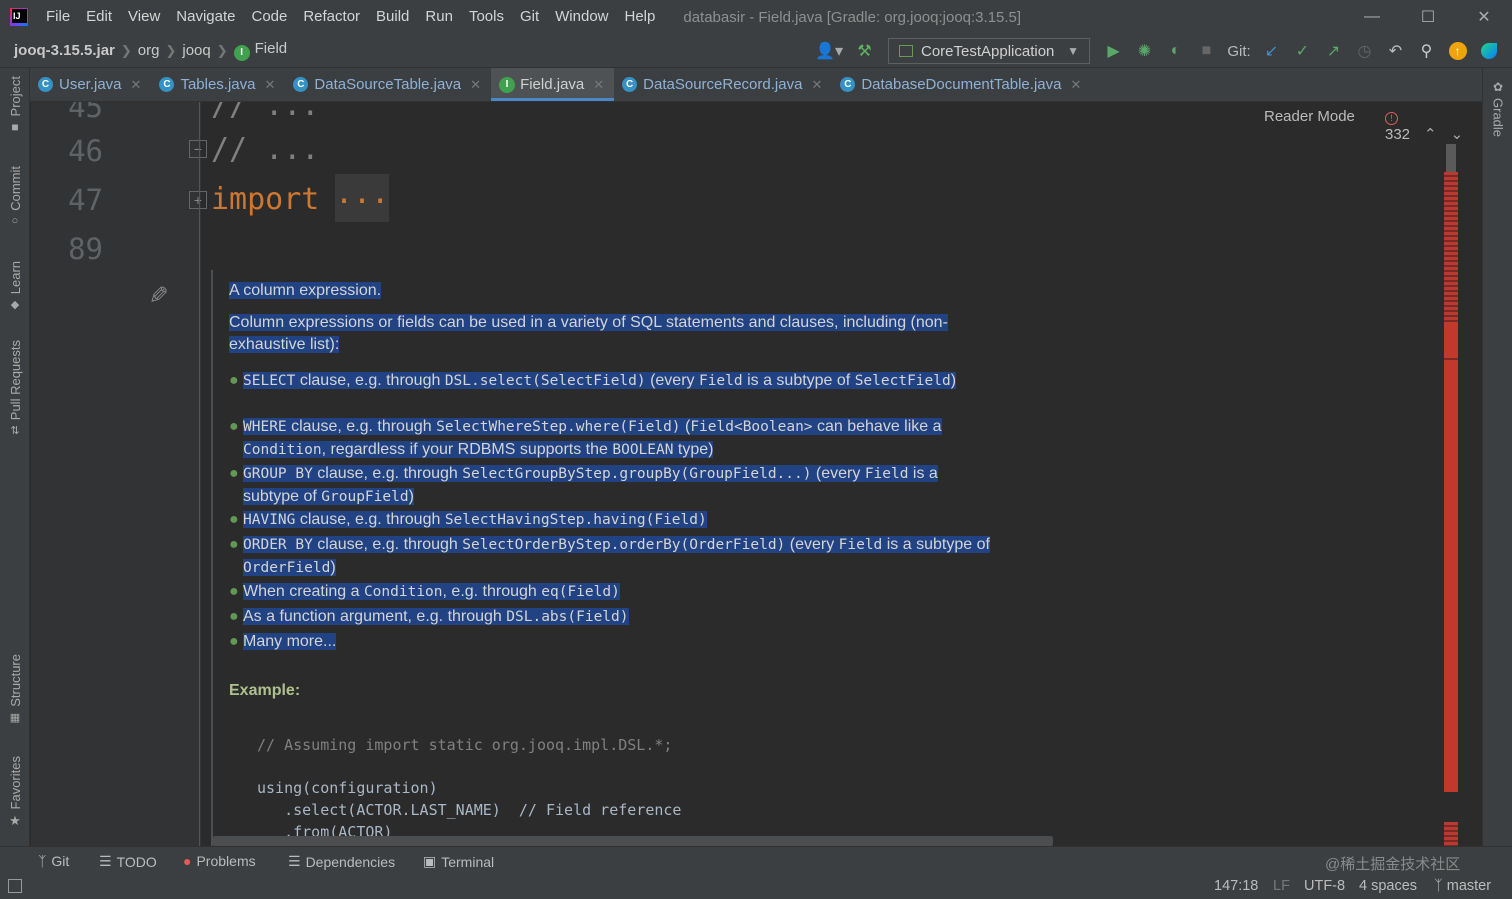  What do you see at coordinates (265, 690) in the screenshot?
I see `example-heading: Example:` at bounding box center [265, 690].